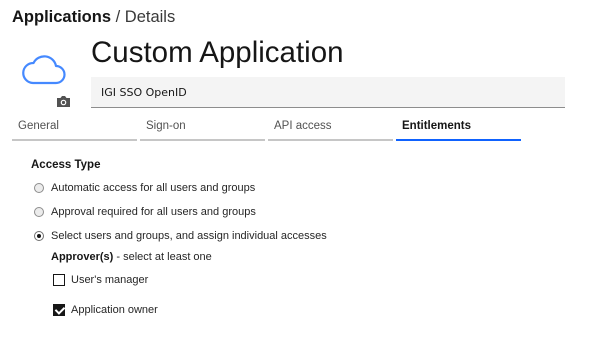 This screenshot has width=602, height=363. What do you see at coordinates (39, 236) in the screenshot?
I see `radio-select-users` at bounding box center [39, 236].